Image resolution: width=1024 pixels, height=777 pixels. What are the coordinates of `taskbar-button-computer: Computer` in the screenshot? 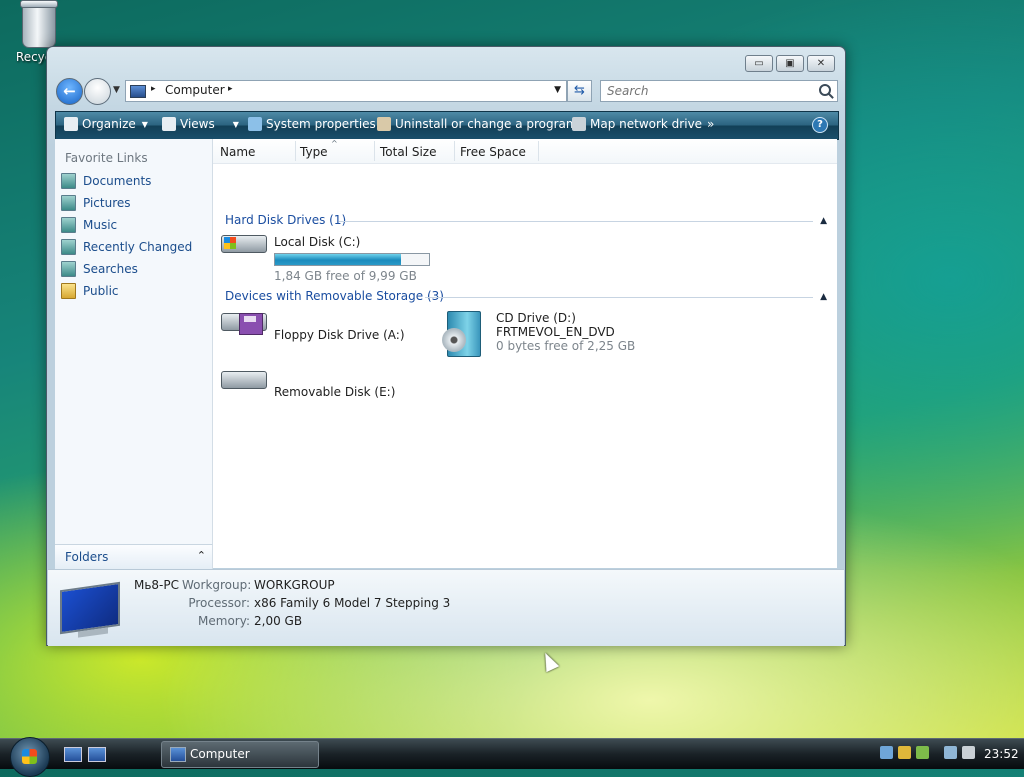 It's located at (240, 754).